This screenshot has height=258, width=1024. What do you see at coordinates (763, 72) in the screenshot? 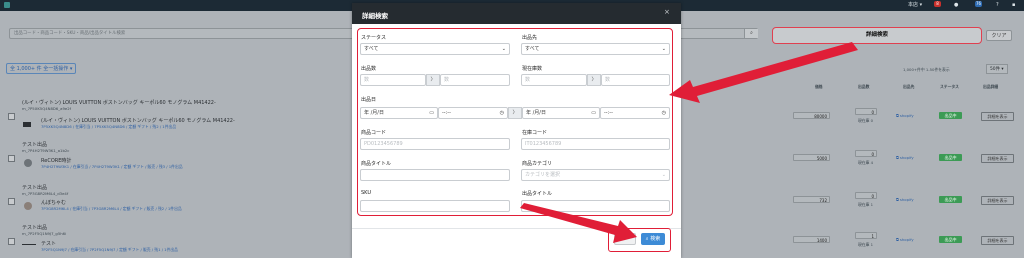
I see `arrow-to-form` at bounding box center [763, 72].